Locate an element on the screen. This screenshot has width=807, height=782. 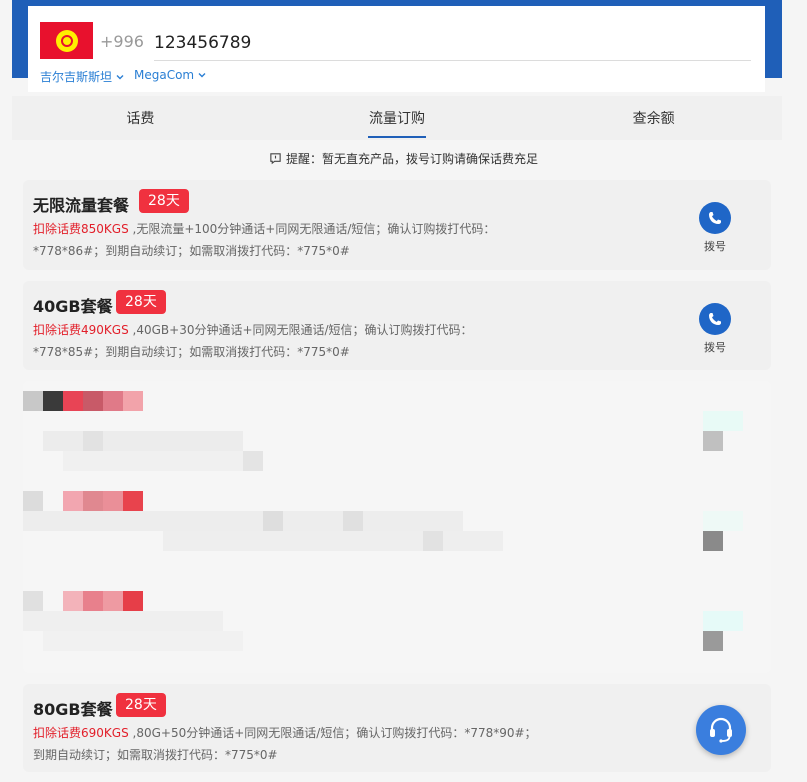
fee-text: 扣除话费690KGS is located at coordinates (81, 733).